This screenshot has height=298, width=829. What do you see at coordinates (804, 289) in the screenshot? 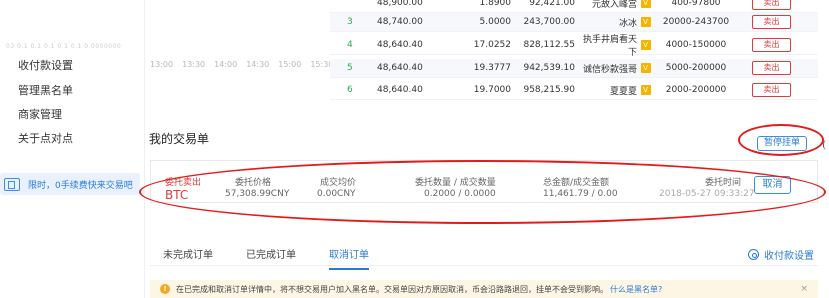
I see `close-icon: ×` at bounding box center [804, 289].